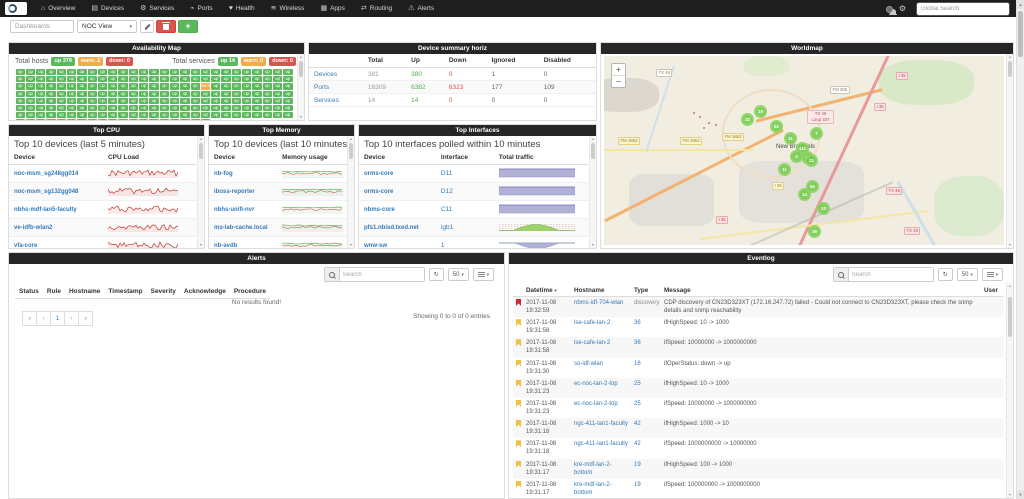  I want to click on interface-link: 1, so click(443, 245).